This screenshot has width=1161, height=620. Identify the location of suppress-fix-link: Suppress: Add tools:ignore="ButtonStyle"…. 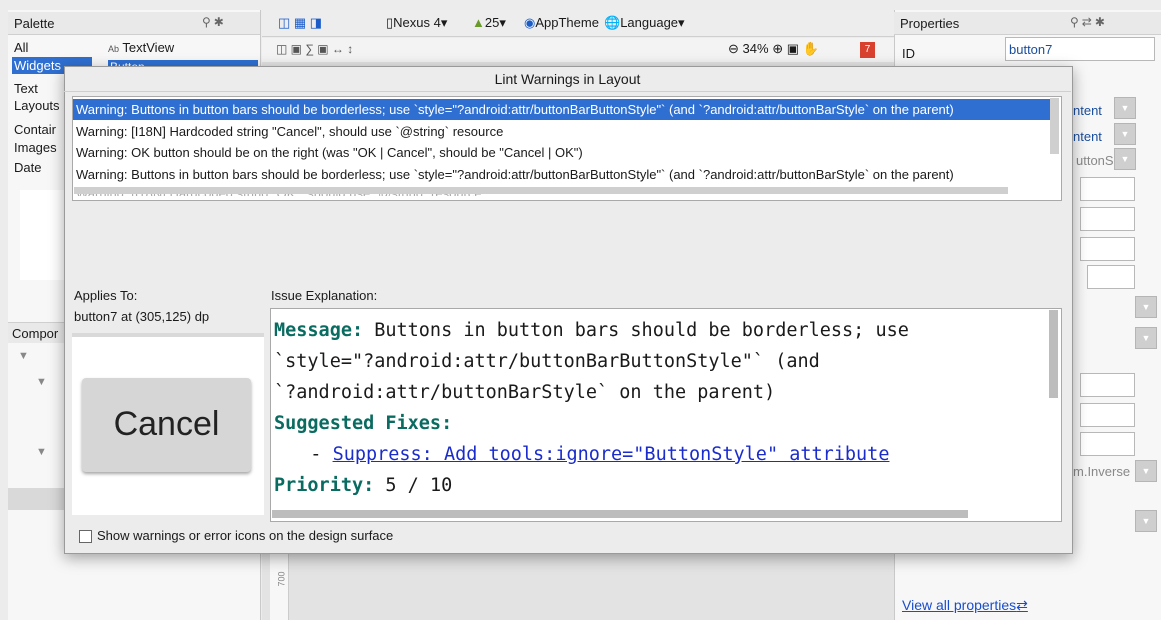
(611, 454).